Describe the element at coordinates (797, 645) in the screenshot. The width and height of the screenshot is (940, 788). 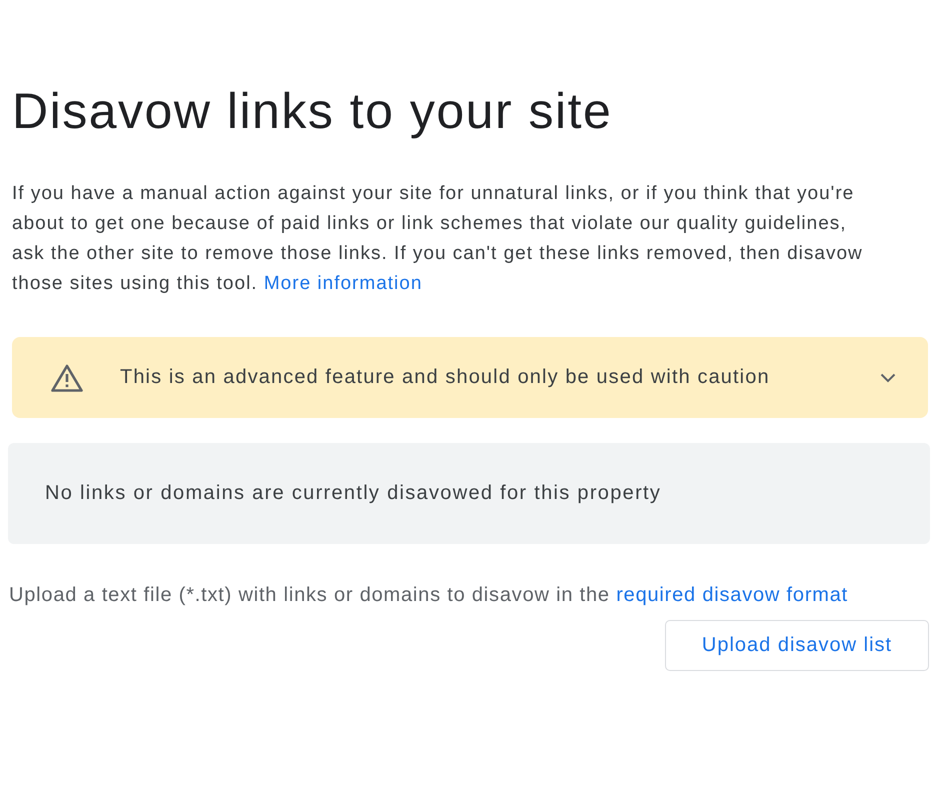
I see `upload-button: Upload disavow list` at that location.